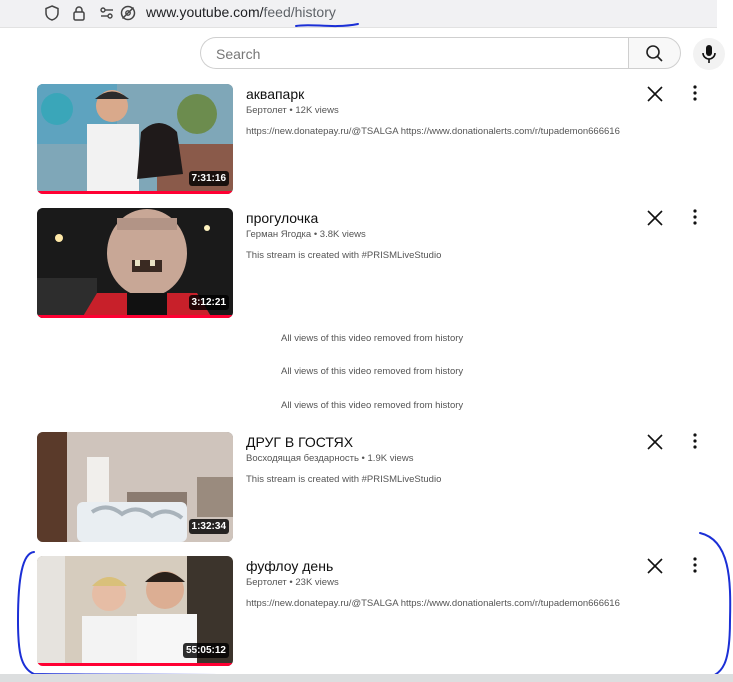 The image size is (733, 682). Describe the element at coordinates (282, 218) in the screenshot. I see `video-title: прогулочка` at that location.